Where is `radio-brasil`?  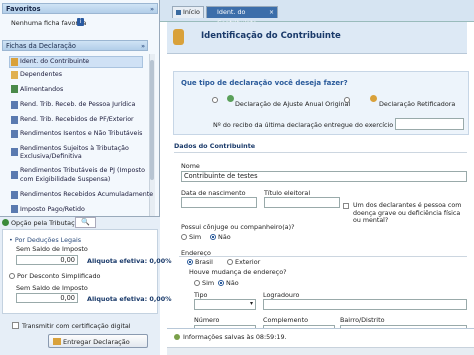
radio-brasil is located at coordinates (190, 262).